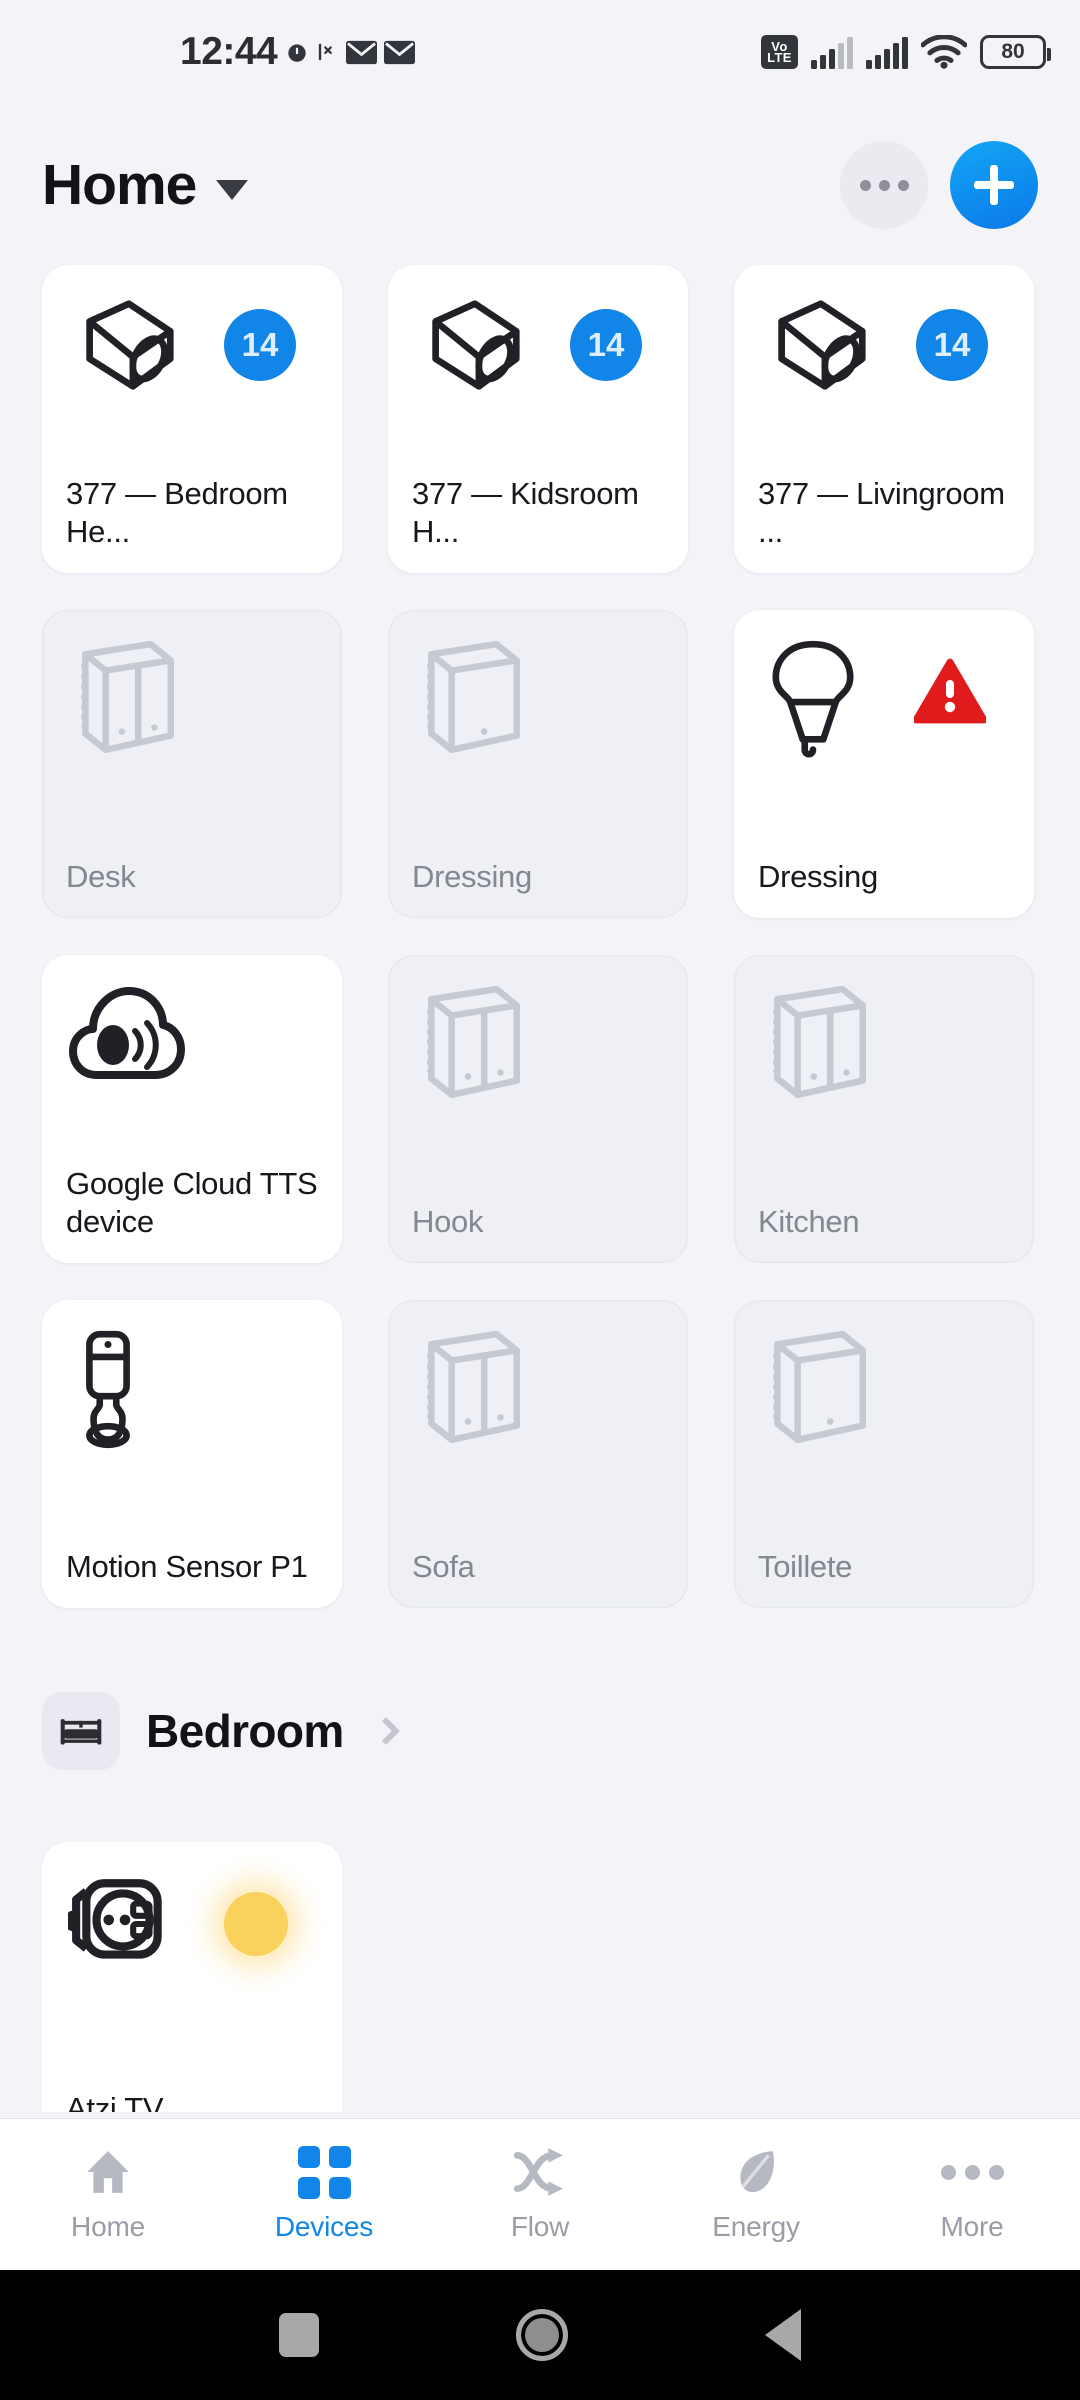 Image resolution: width=1080 pixels, height=2400 pixels. I want to click on more-options-button, so click(884, 185).